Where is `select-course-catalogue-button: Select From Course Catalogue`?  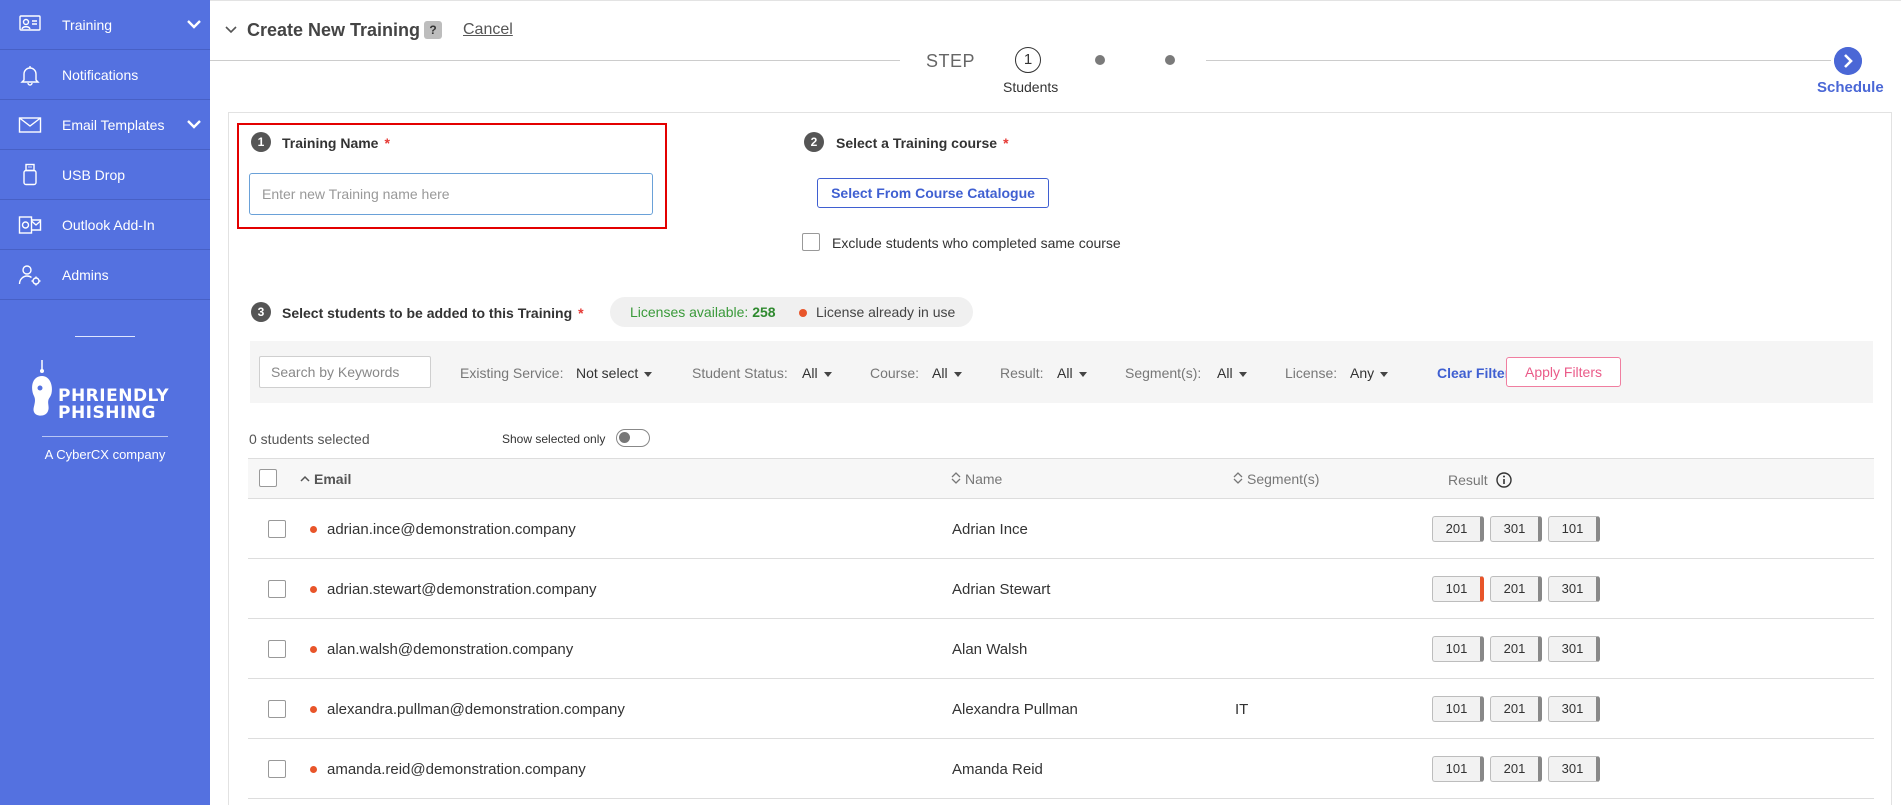
select-course-catalogue-button: Select From Course Catalogue is located at coordinates (933, 193).